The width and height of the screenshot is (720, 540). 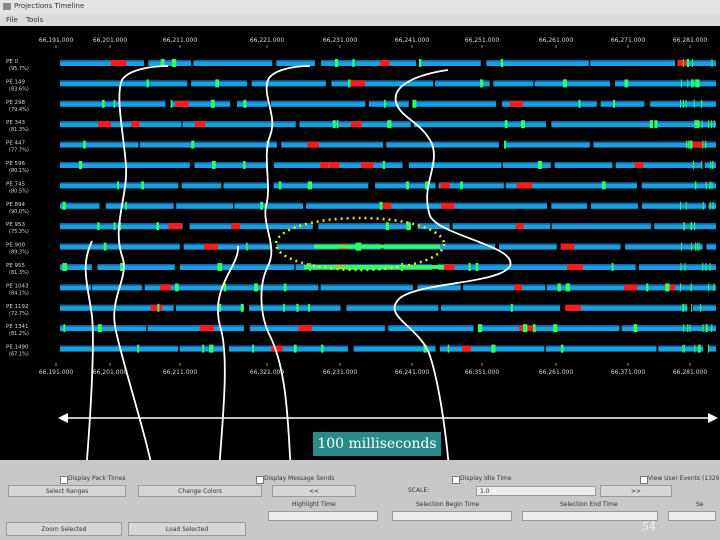 I want to click on scroll-left-button: <<, so click(x=314, y=491).